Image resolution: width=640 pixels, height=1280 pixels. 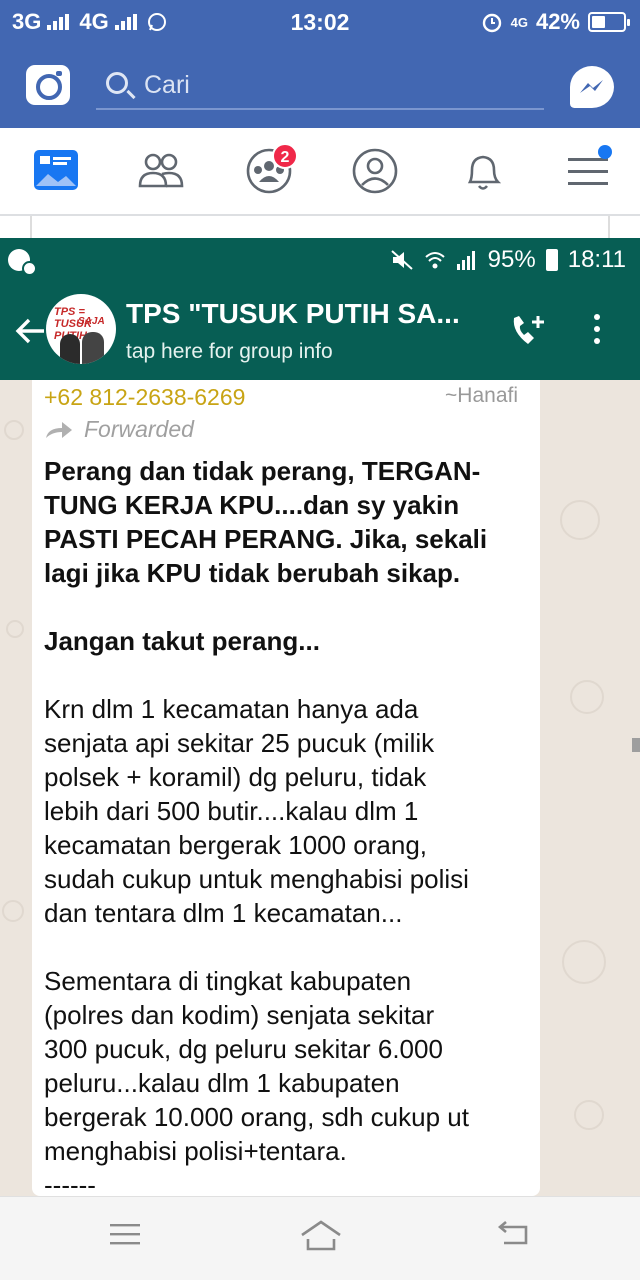 What do you see at coordinates (59, 429) in the screenshot?
I see `forward-arrow-icon` at bounding box center [59, 429].